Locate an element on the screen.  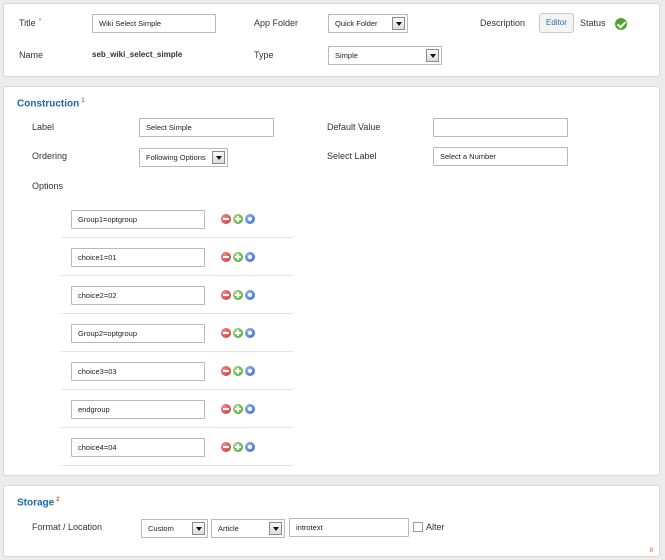
editor-button: Editor is located at coordinates (556, 23).